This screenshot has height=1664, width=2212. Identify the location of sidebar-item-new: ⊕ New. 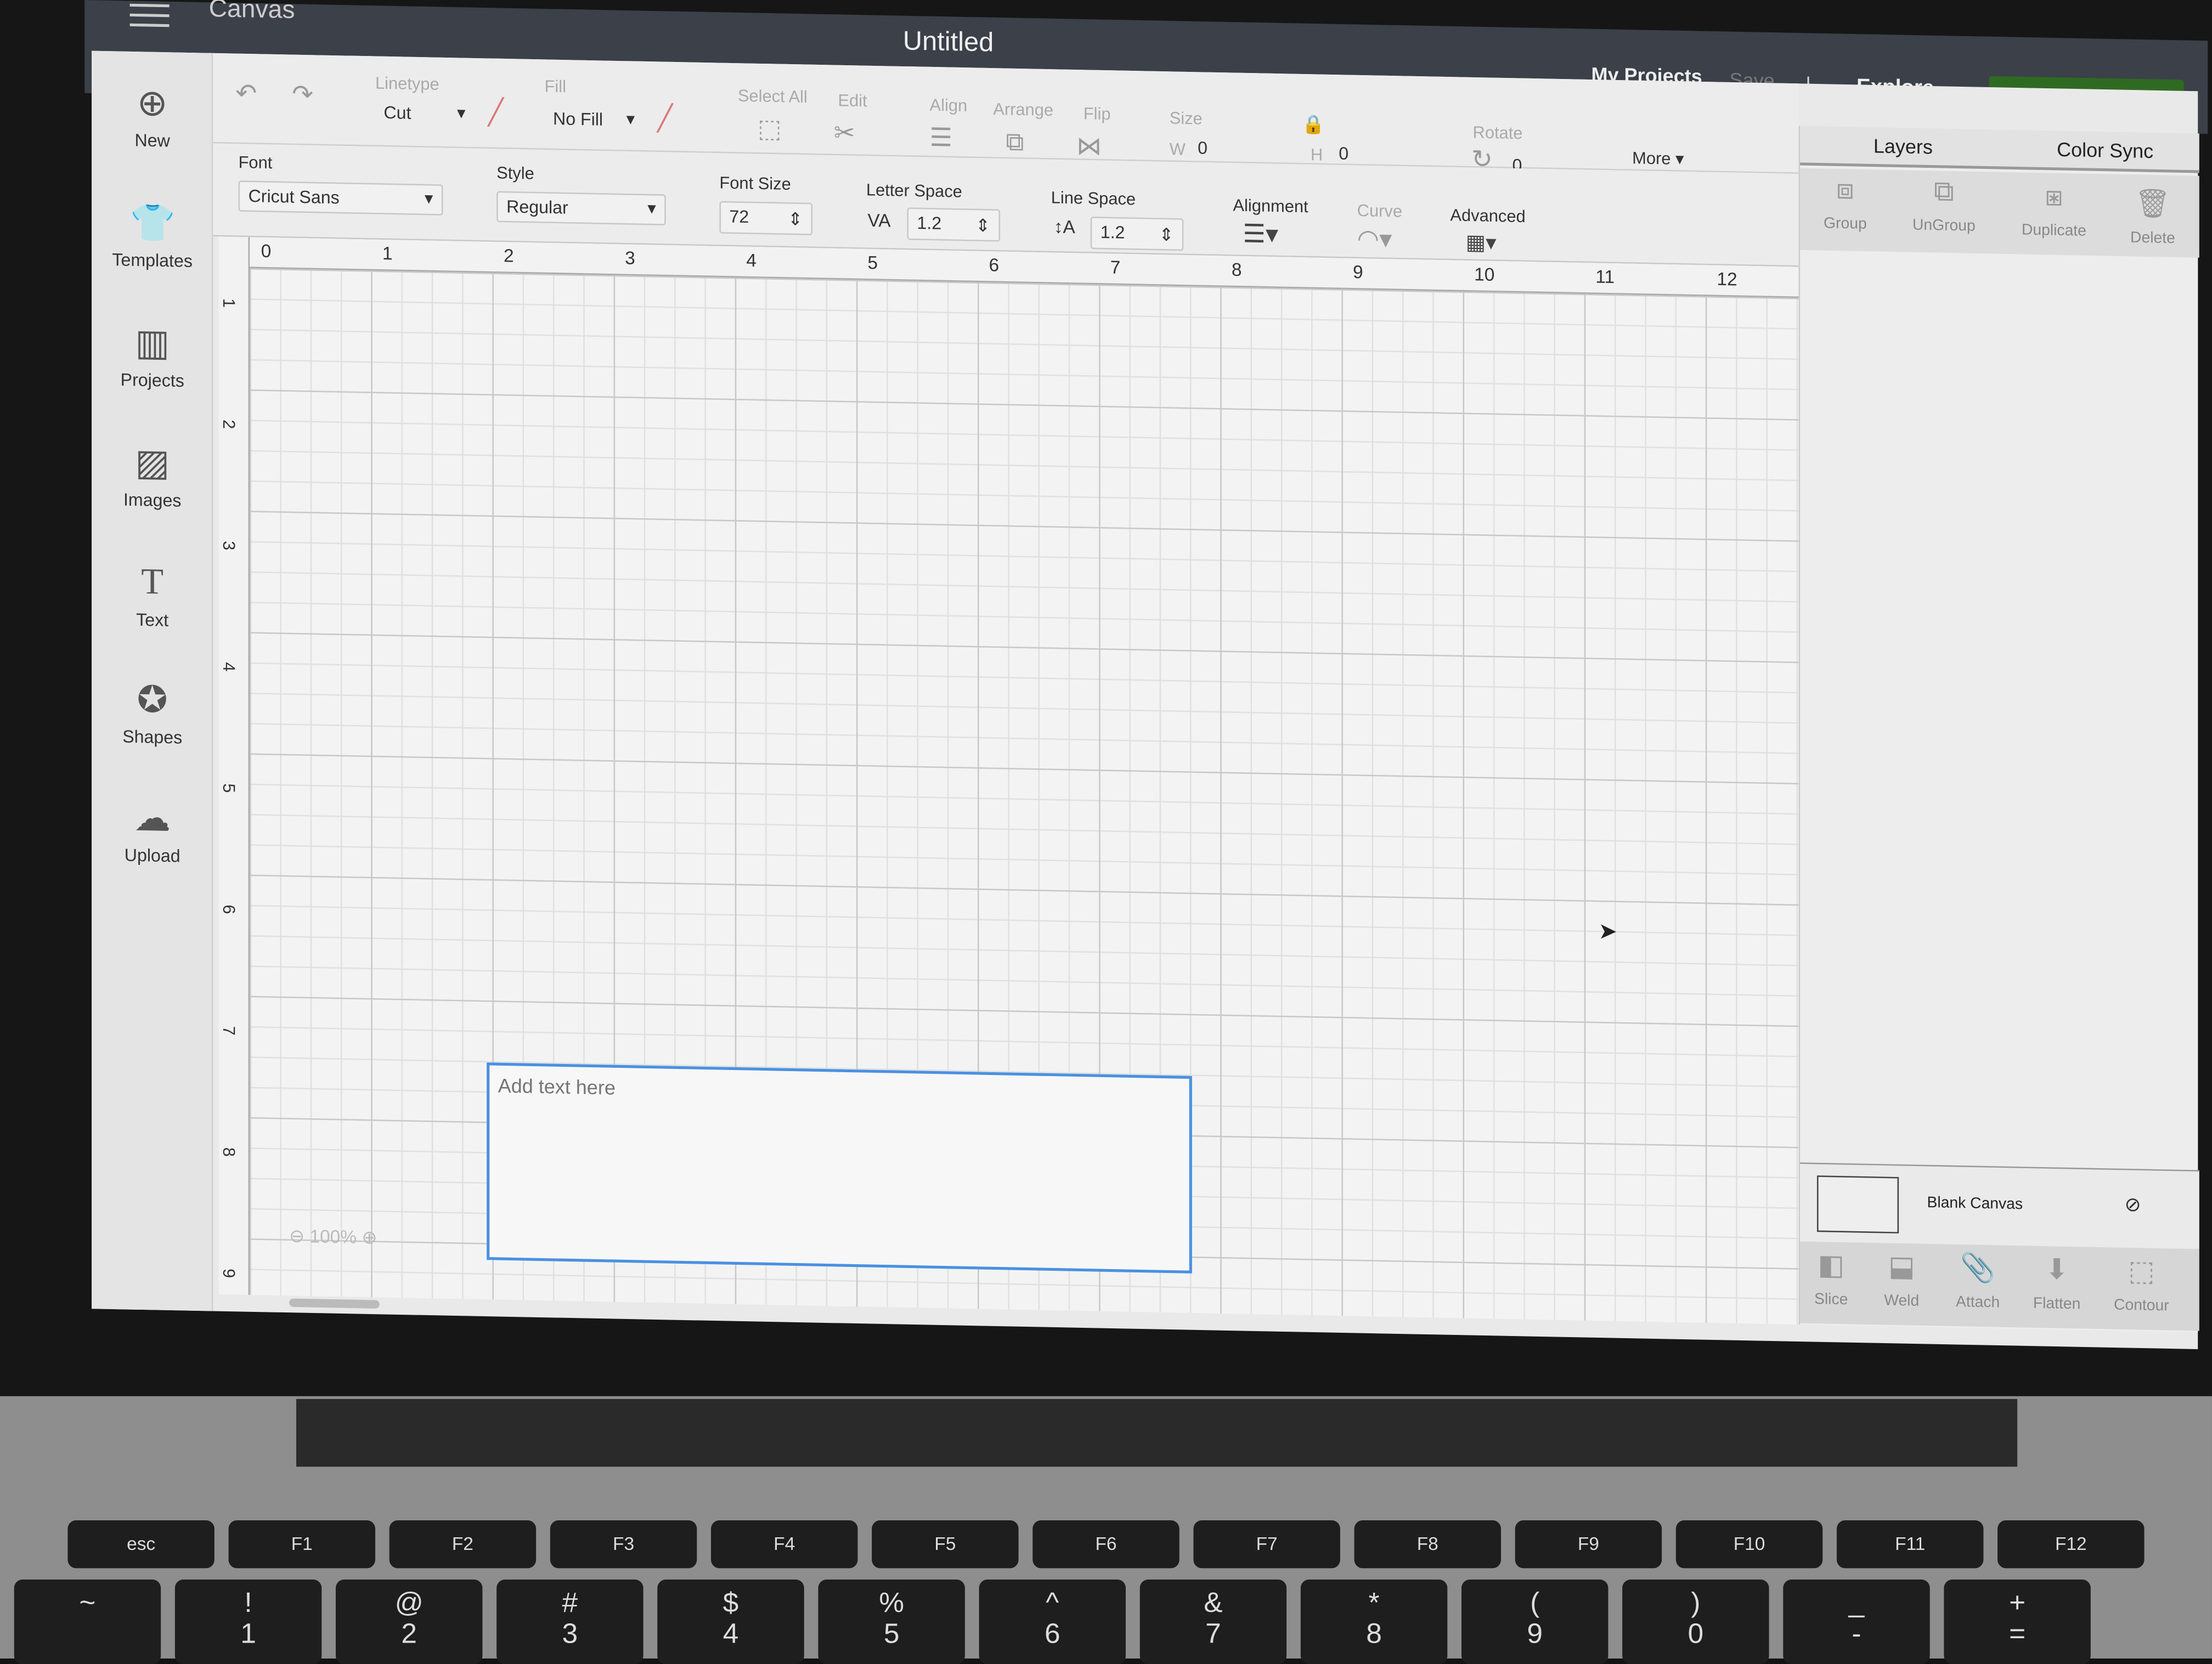
(152, 116).